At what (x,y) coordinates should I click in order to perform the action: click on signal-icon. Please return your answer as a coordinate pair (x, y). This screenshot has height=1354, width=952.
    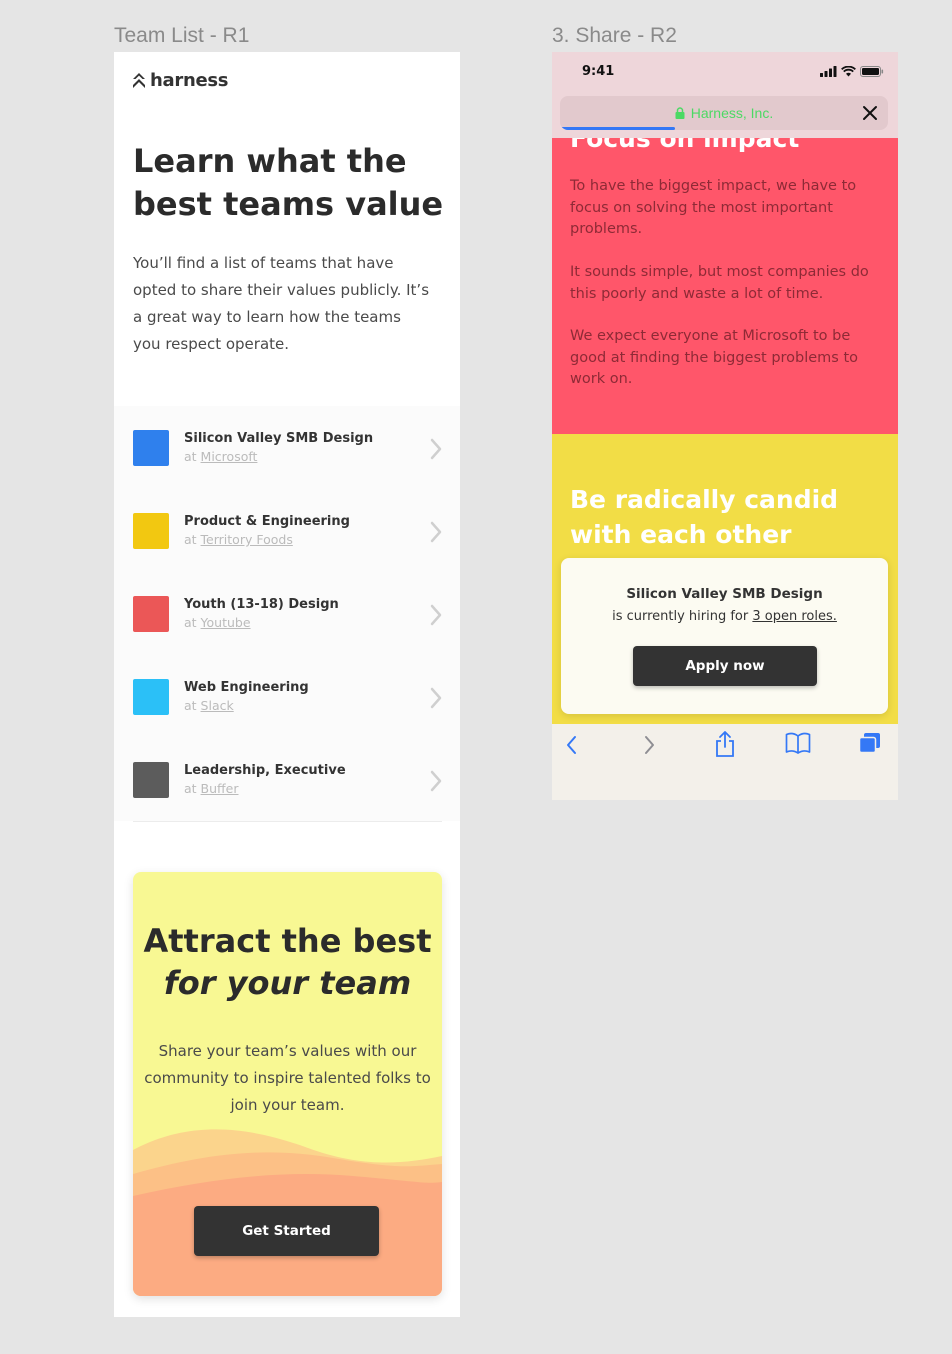
    Looking at the image, I should click on (828, 71).